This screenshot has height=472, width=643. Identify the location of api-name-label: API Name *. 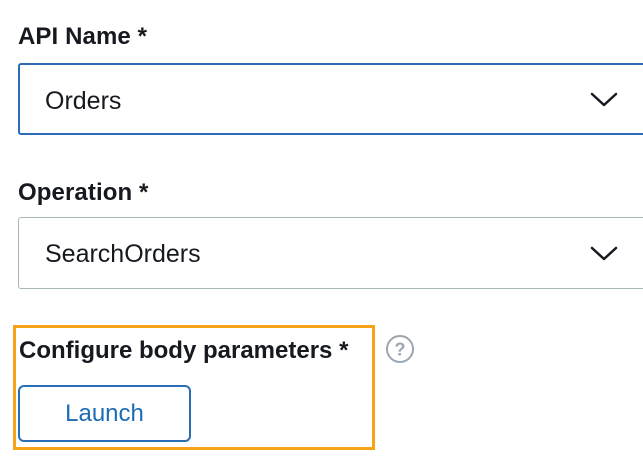
(83, 36).